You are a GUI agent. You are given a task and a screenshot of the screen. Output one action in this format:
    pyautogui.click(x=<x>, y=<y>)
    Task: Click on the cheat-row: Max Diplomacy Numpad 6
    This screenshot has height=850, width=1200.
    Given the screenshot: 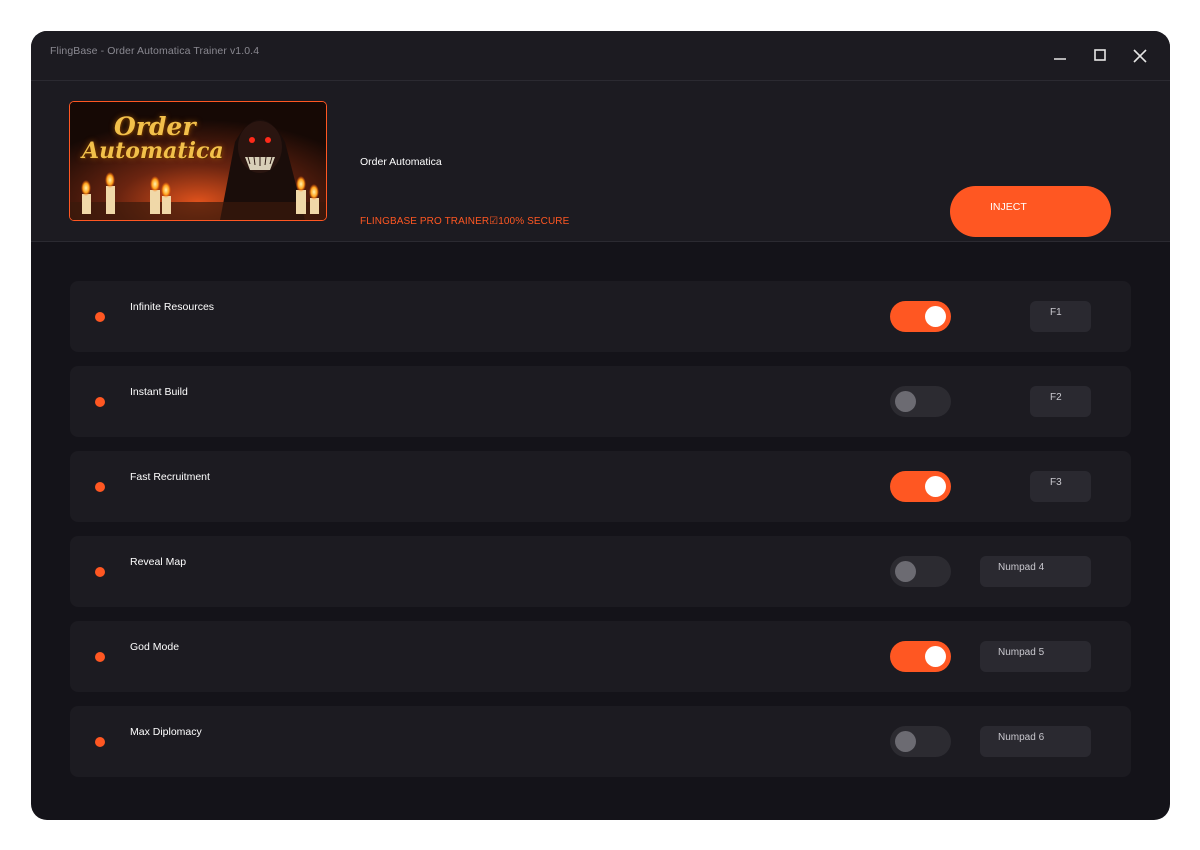 What is the action you would take?
    pyautogui.click(x=600, y=741)
    